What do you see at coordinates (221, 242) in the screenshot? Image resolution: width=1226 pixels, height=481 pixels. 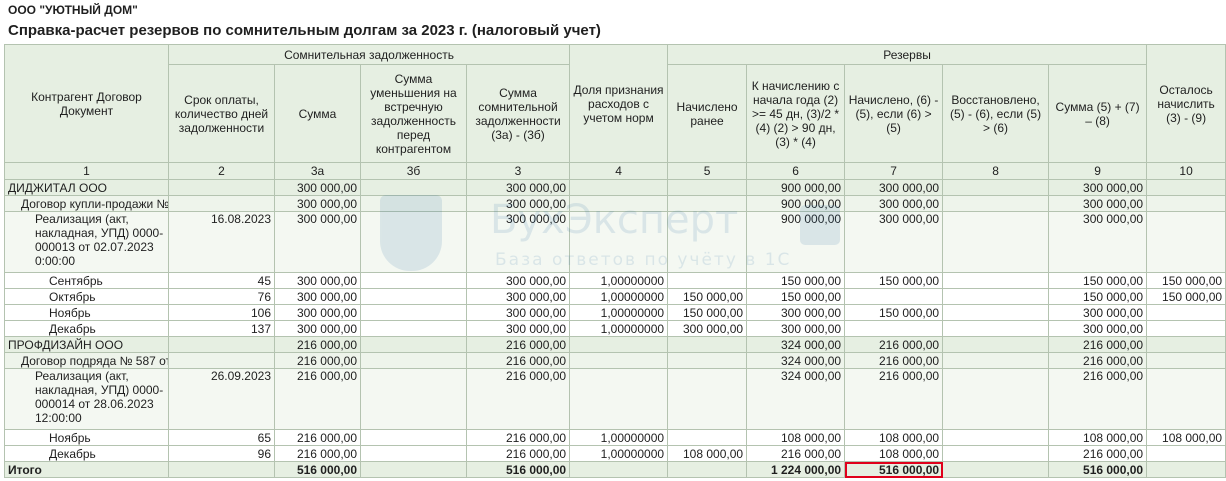 I see `cell-col-2: 16.08.2023` at bounding box center [221, 242].